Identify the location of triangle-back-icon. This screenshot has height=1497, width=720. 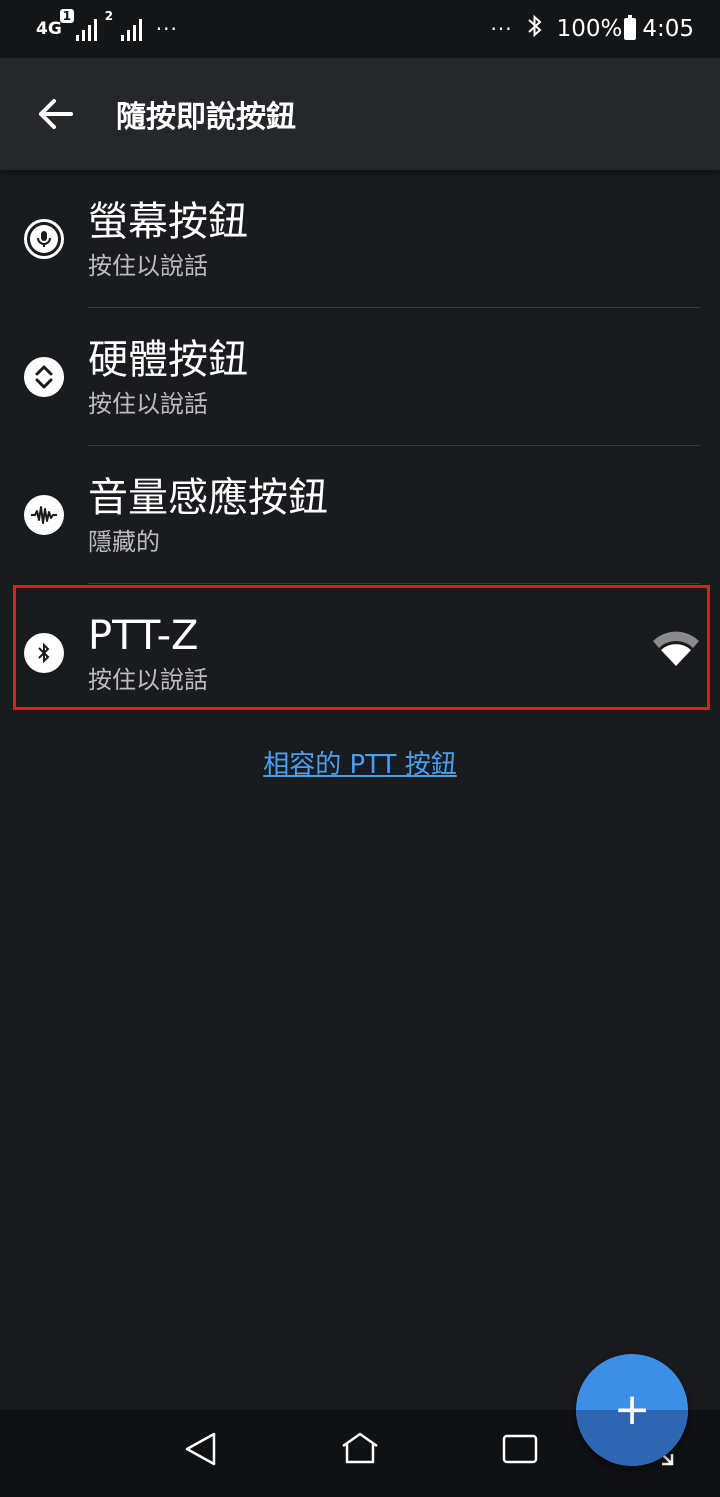
(200, 1449).